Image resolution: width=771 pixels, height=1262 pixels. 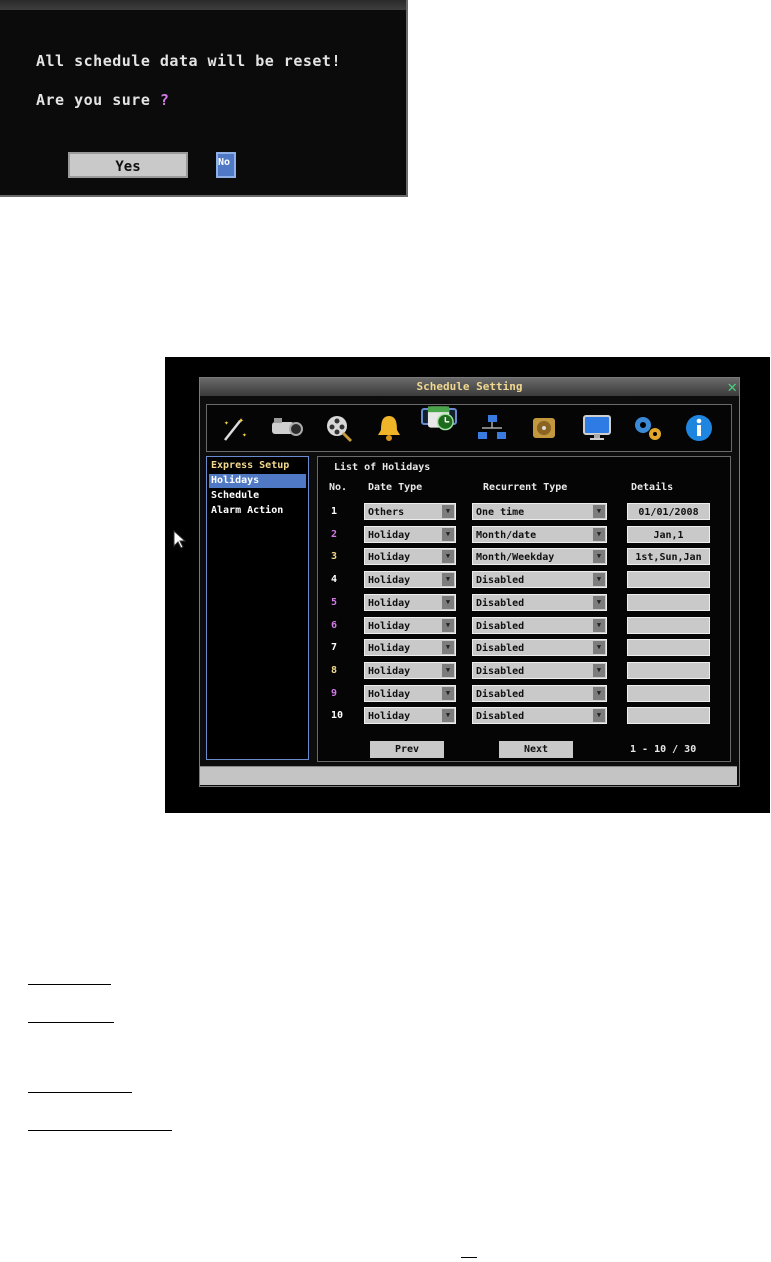 I want to click on row-number: 6, so click(x=334, y=625).